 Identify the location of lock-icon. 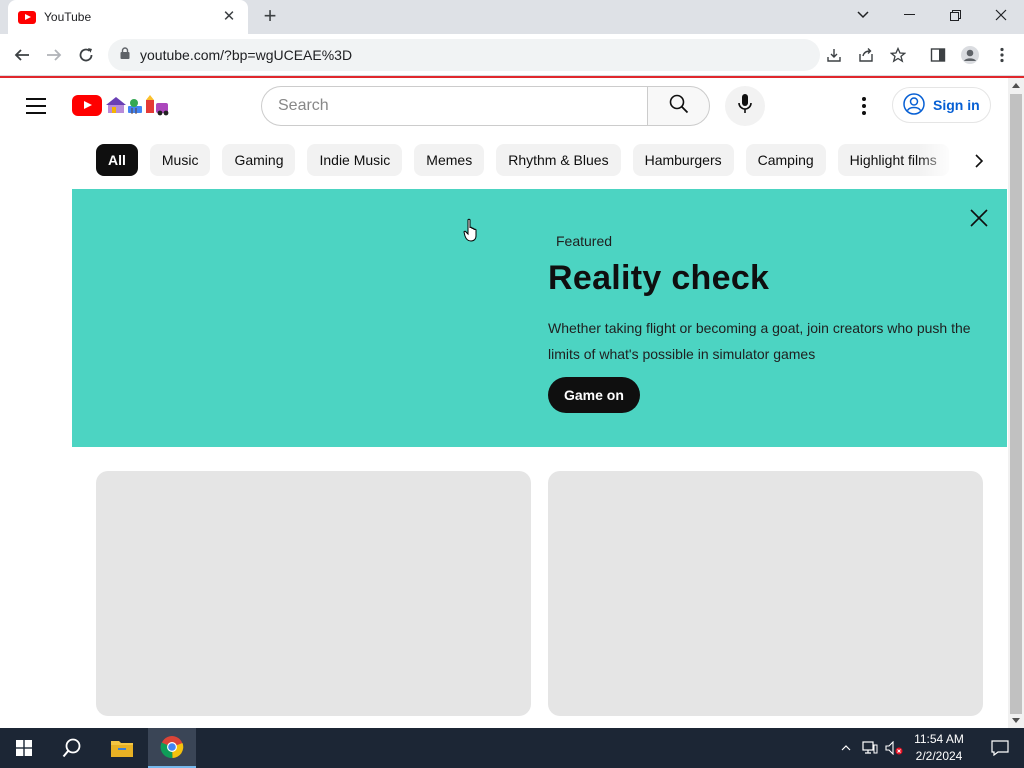
(125, 55).